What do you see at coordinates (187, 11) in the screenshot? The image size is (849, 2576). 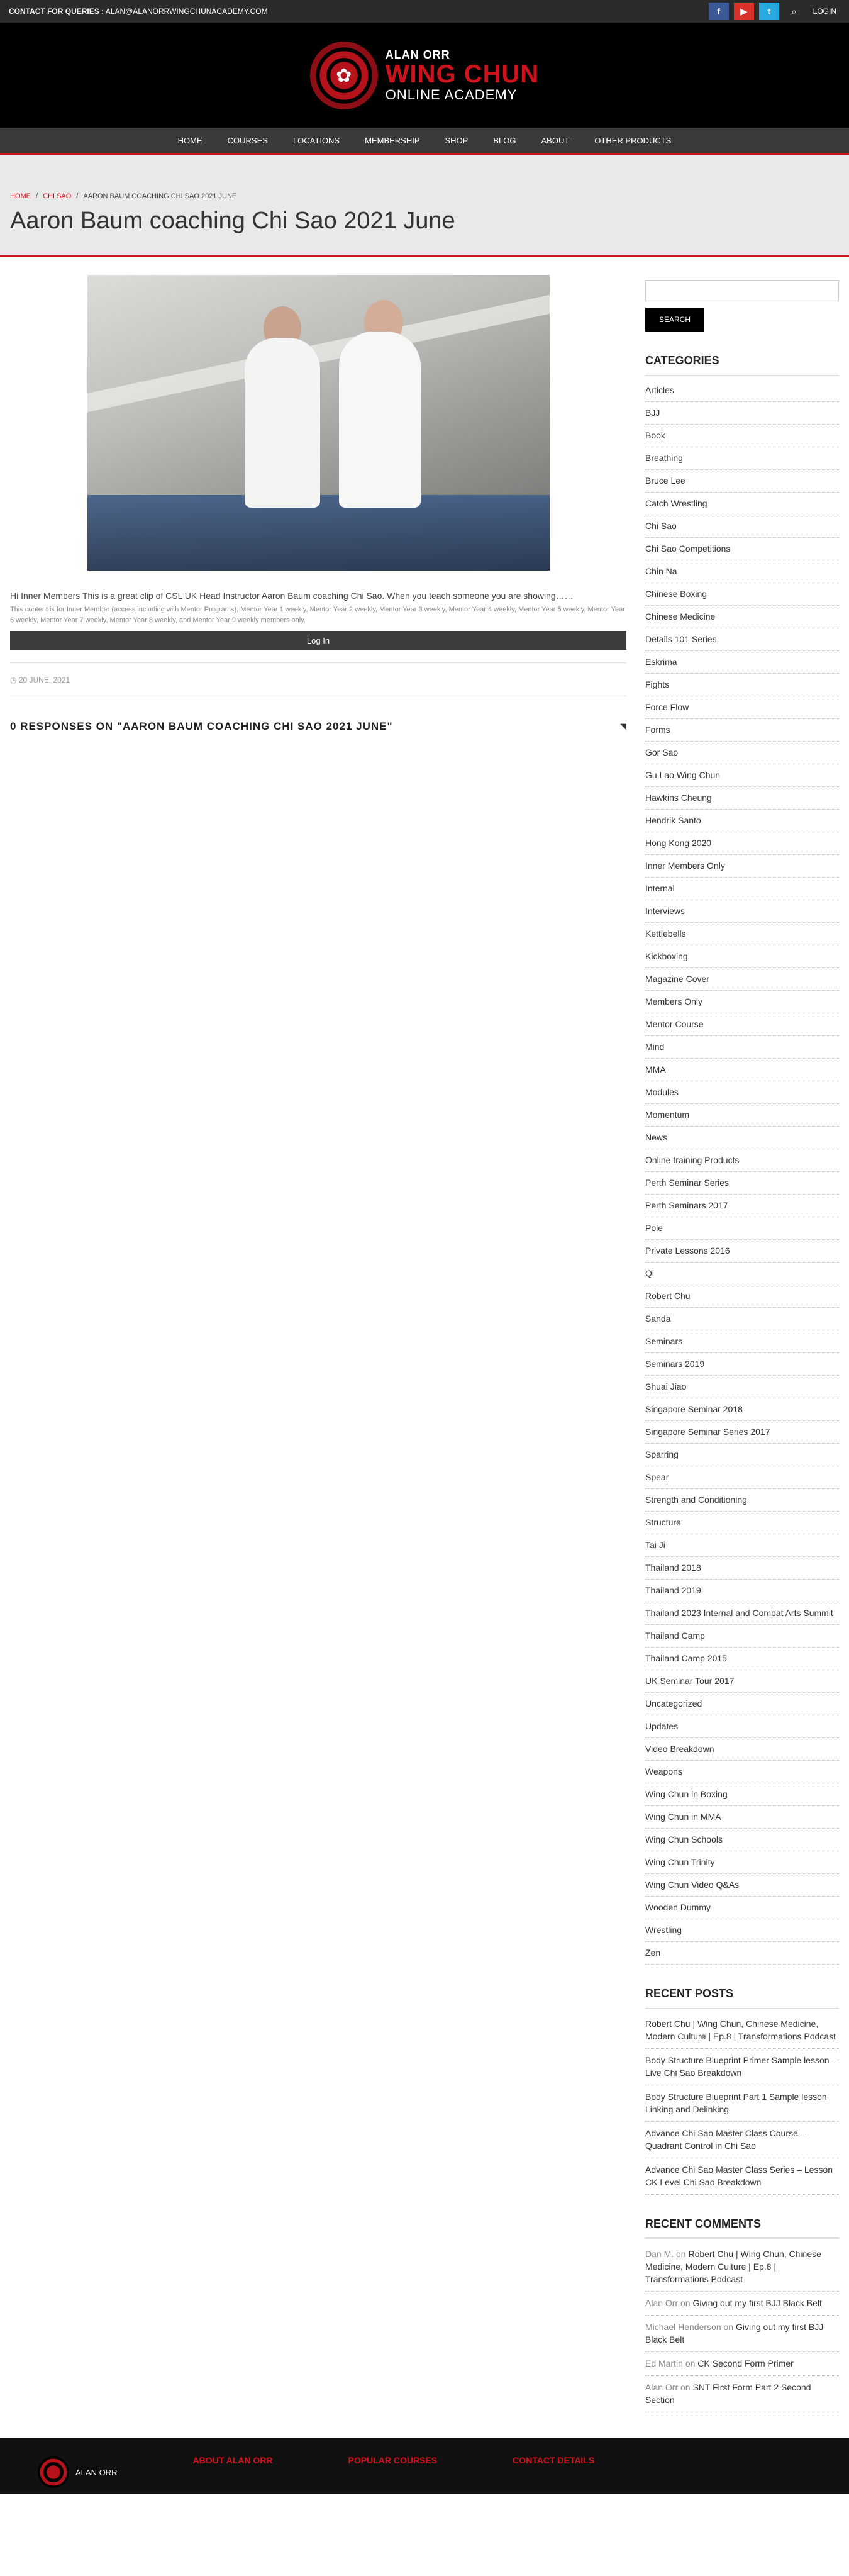 I see `contact-email-link: ALAN@ALANORRWINGCHUNACADEMY.COM` at bounding box center [187, 11].